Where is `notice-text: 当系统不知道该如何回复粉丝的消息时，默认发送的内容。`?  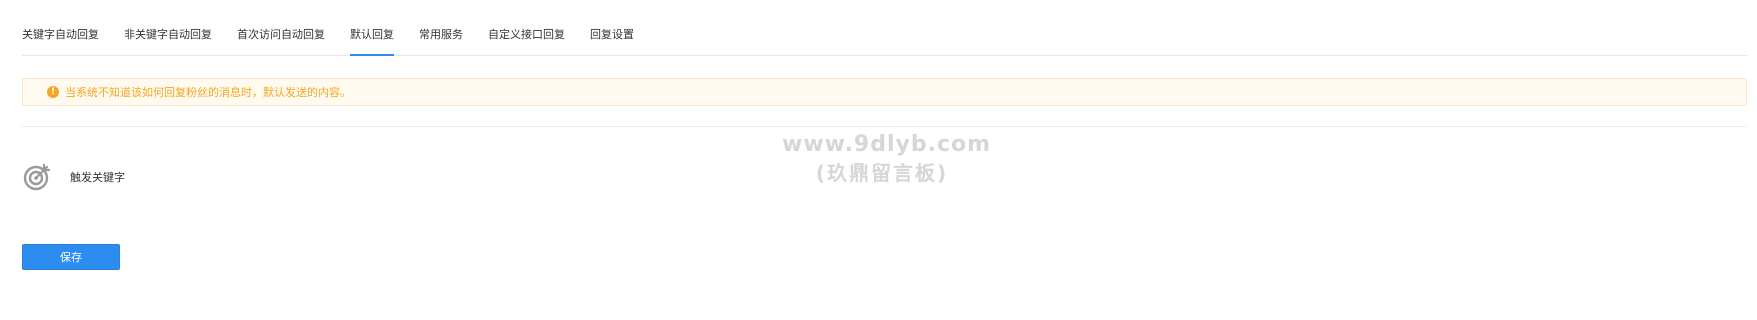
notice-text: 当系统不知道该如何回复粉丝的消息时，默认发送的内容。 is located at coordinates (208, 92).